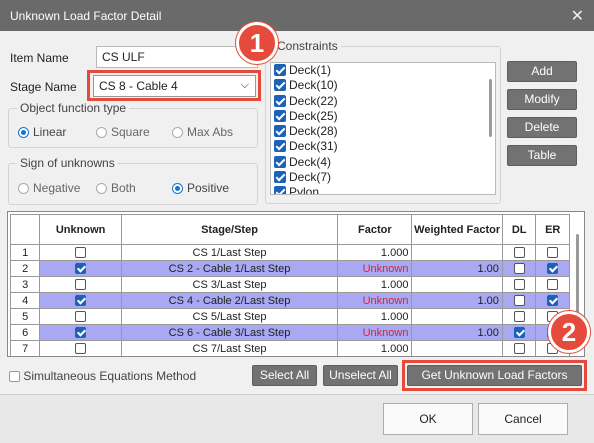 This screenshot has height=443, width=594. Describe the element at coordinates (383, 70) in the screenshot. I see `list-item: Deck(1)` at that location.